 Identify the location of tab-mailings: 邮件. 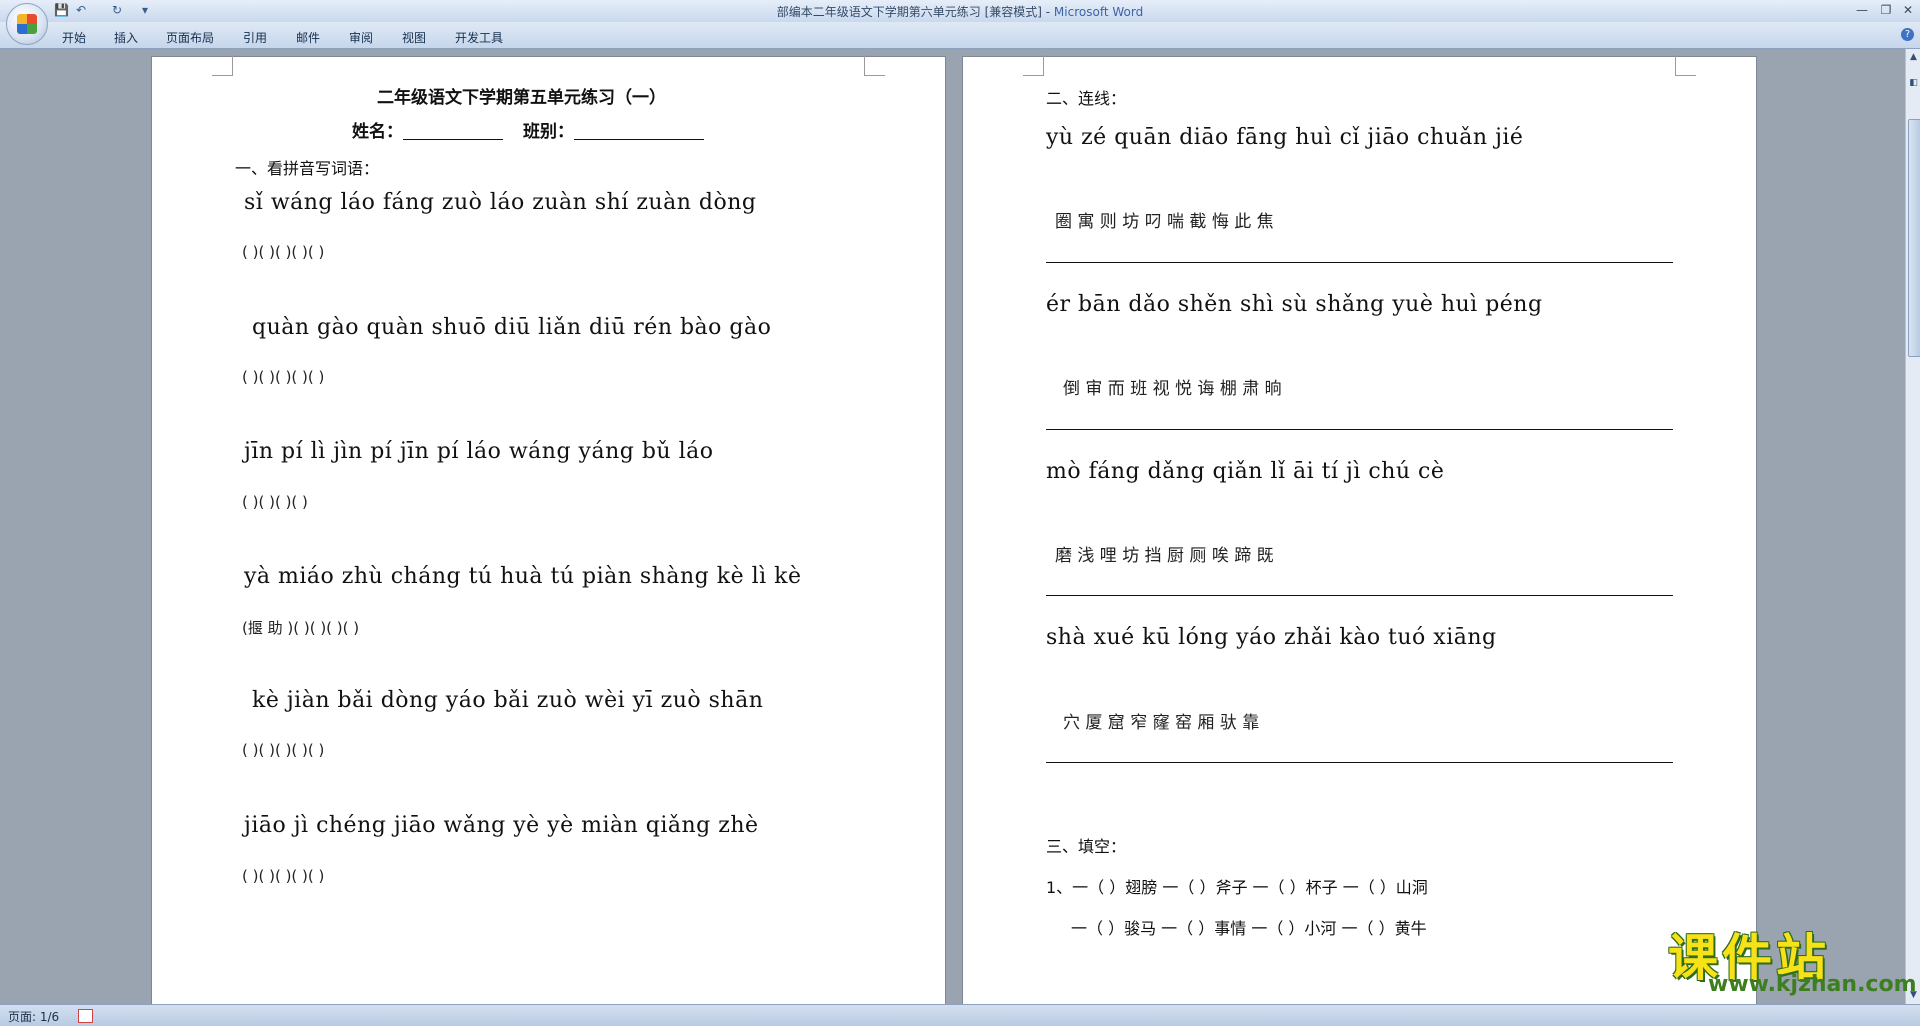
(308, 37).